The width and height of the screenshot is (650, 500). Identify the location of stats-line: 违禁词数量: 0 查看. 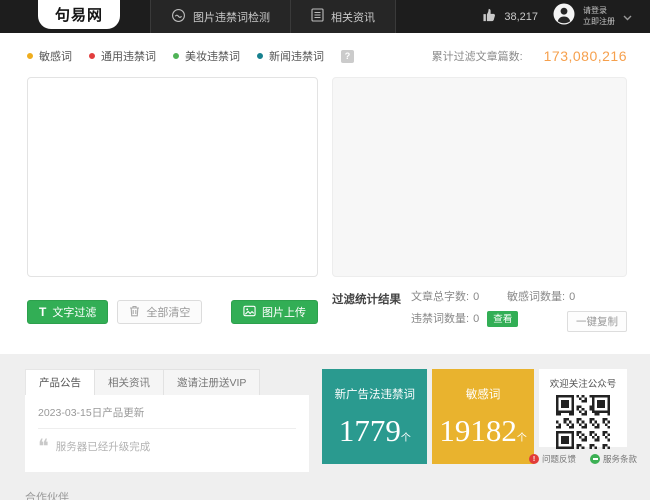
(493, 319).